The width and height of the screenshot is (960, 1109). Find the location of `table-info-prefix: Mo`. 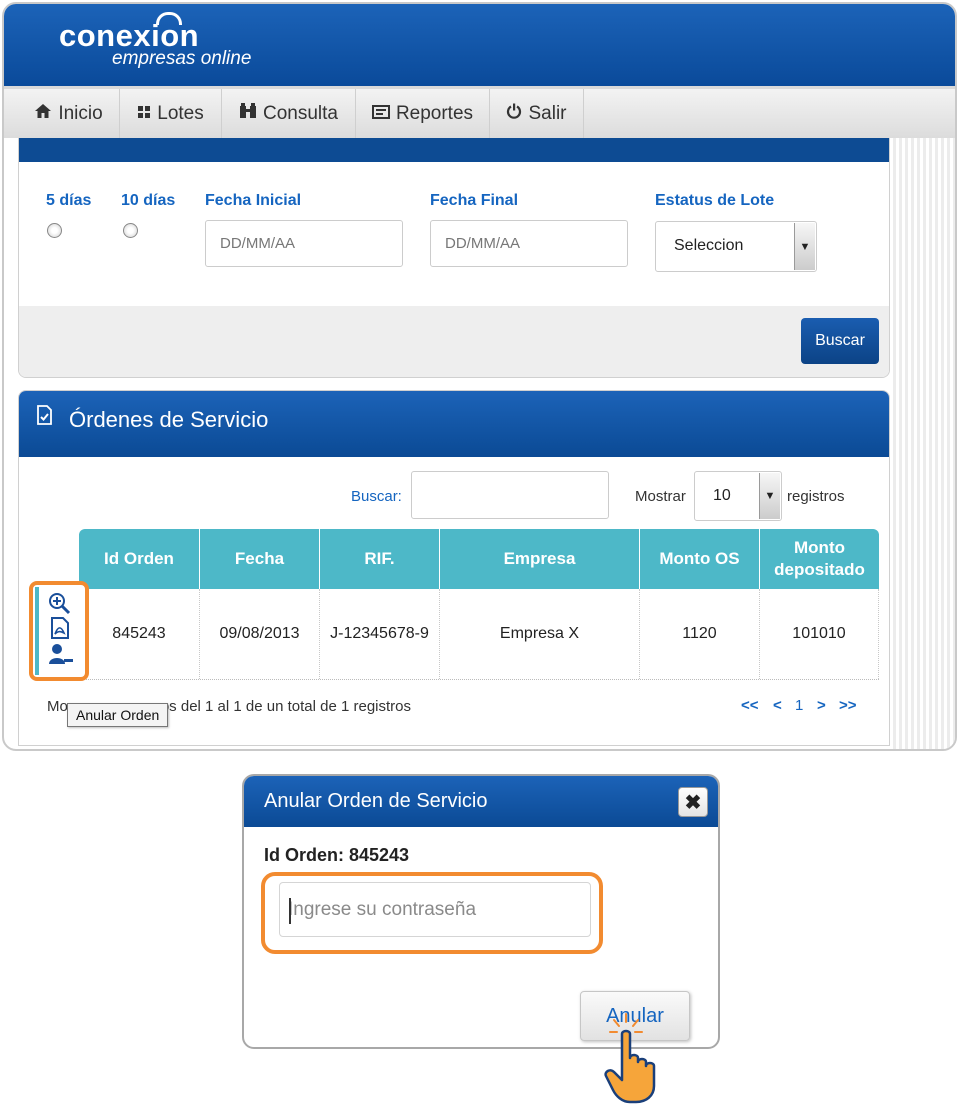

table-info-prefix: Mo is located at coordinates (57, 706).